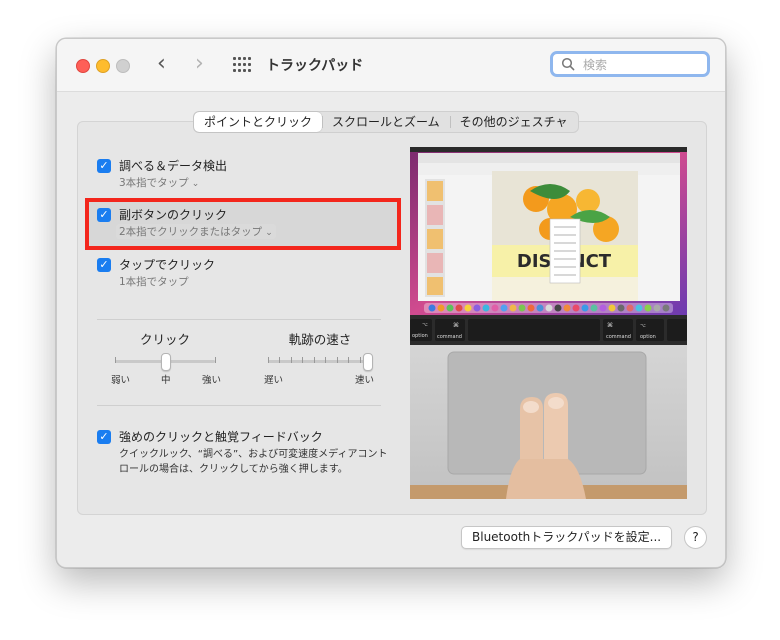 This screenshot has height=640, width=780. What do you see at coordinates (166, 380) in the screenshot?
I see `click-medium-label: 中` at bounding box center [166, 380].